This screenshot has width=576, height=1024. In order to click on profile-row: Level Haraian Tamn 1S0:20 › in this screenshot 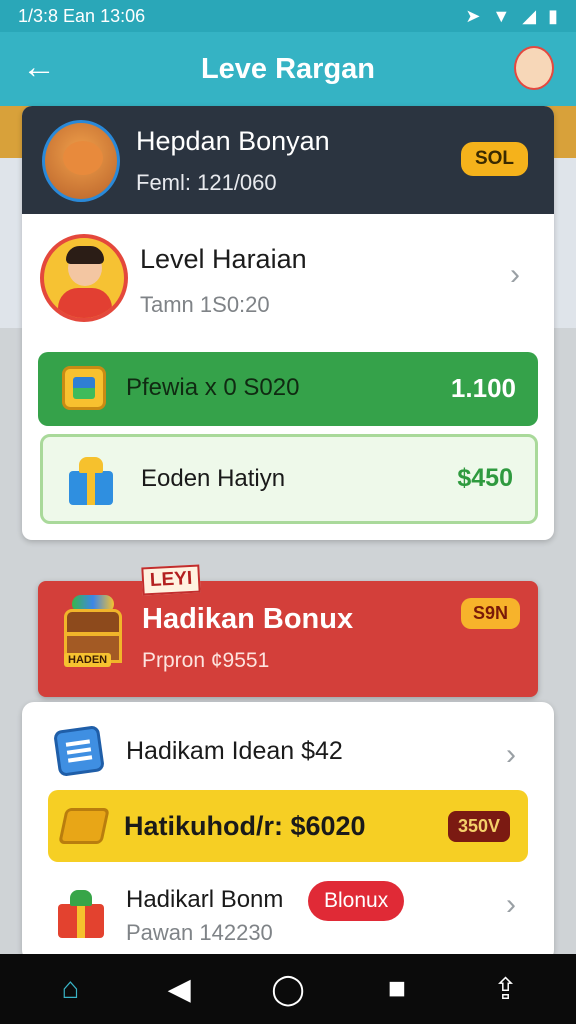, I will do `click(288, 269)`.